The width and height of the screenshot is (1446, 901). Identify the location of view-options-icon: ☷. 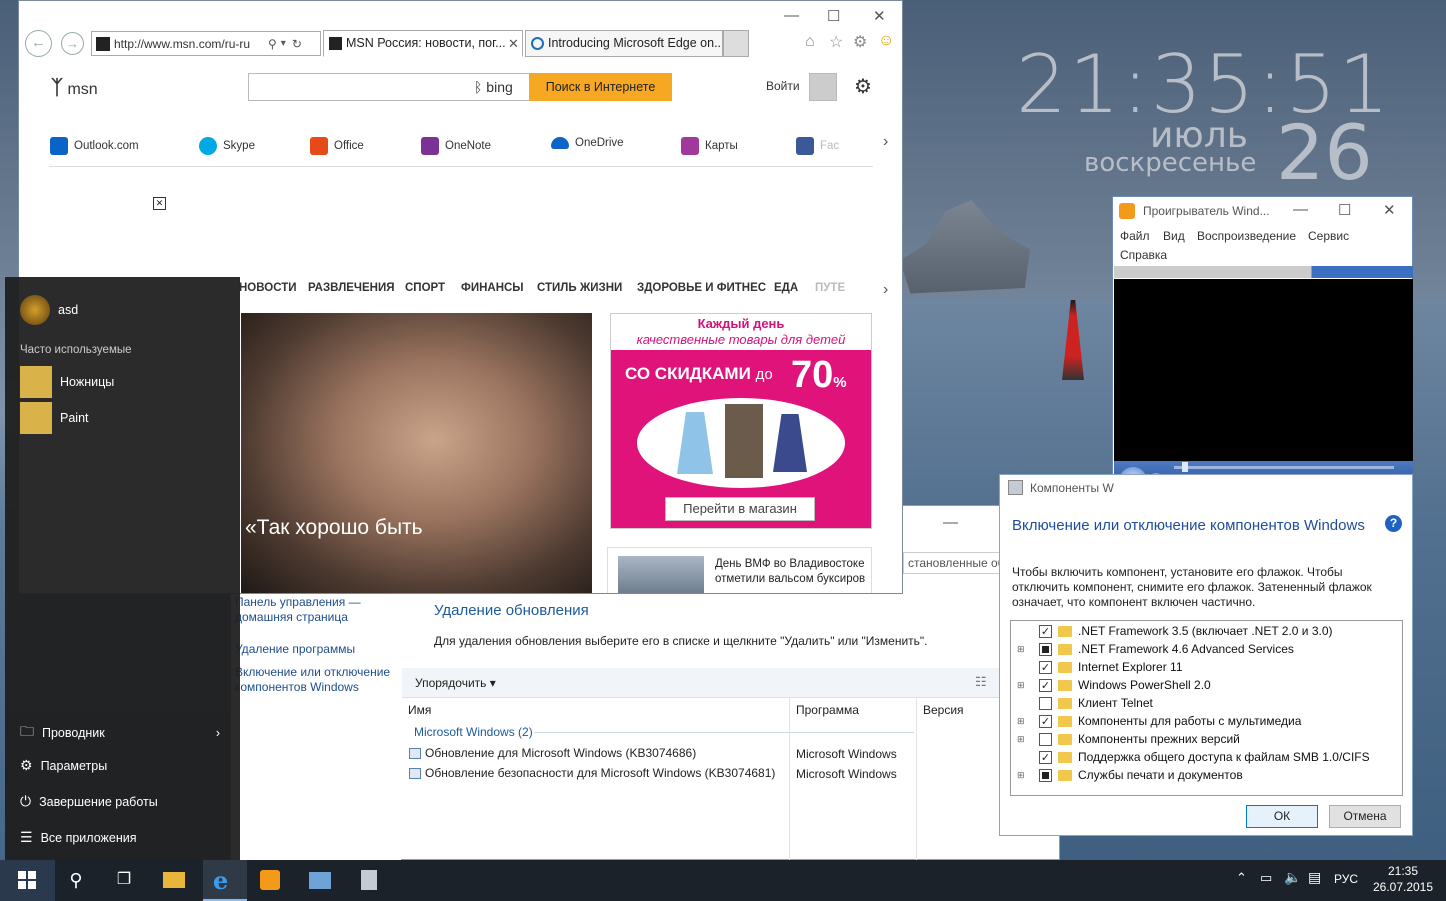
(981, 682).